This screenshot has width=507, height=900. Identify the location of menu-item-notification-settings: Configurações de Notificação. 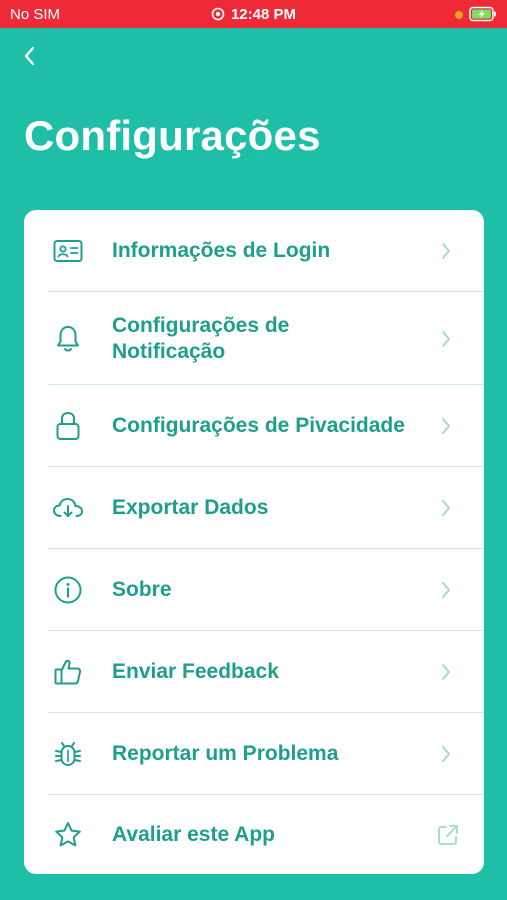
(254, 338).